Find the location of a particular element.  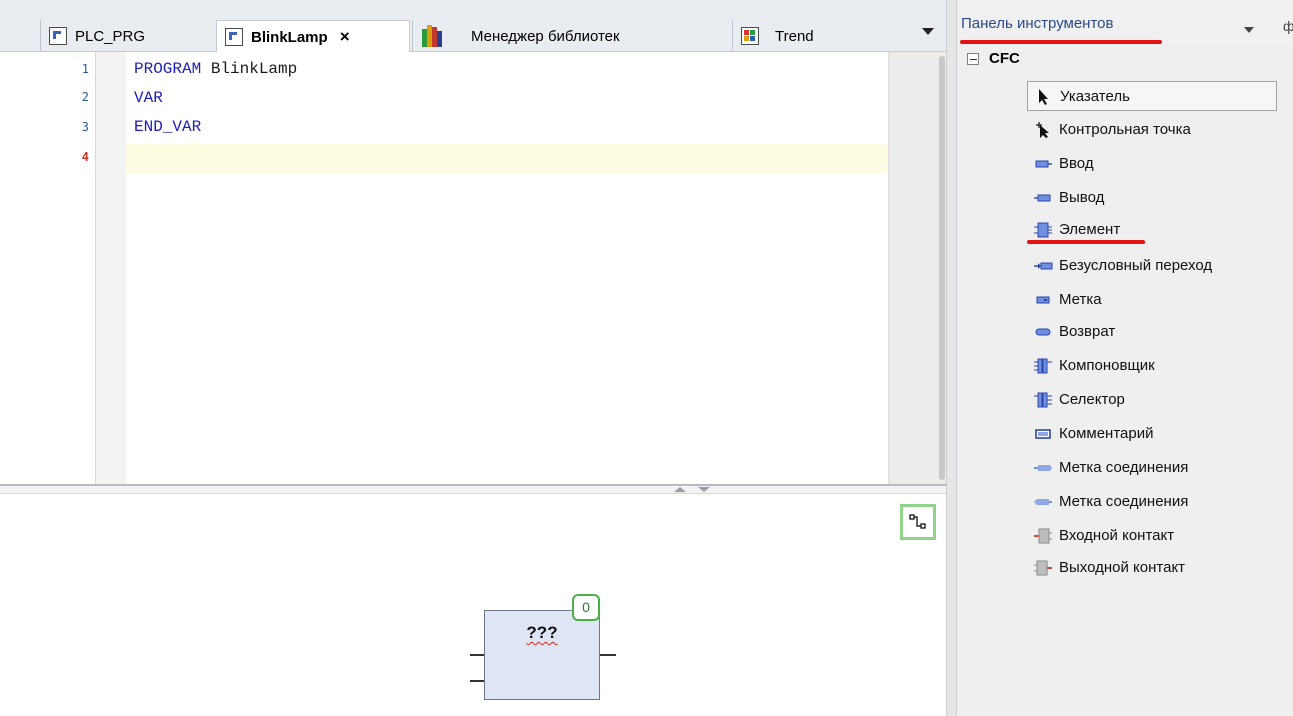

block-name: ??? is located at coordinates (542, 633).